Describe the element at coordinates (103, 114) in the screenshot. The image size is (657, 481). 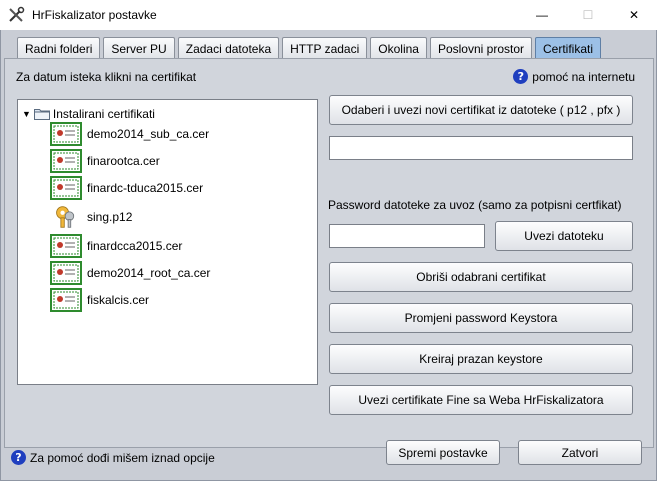
I see `tree-root-label: Instalirani certifikati` at that location.